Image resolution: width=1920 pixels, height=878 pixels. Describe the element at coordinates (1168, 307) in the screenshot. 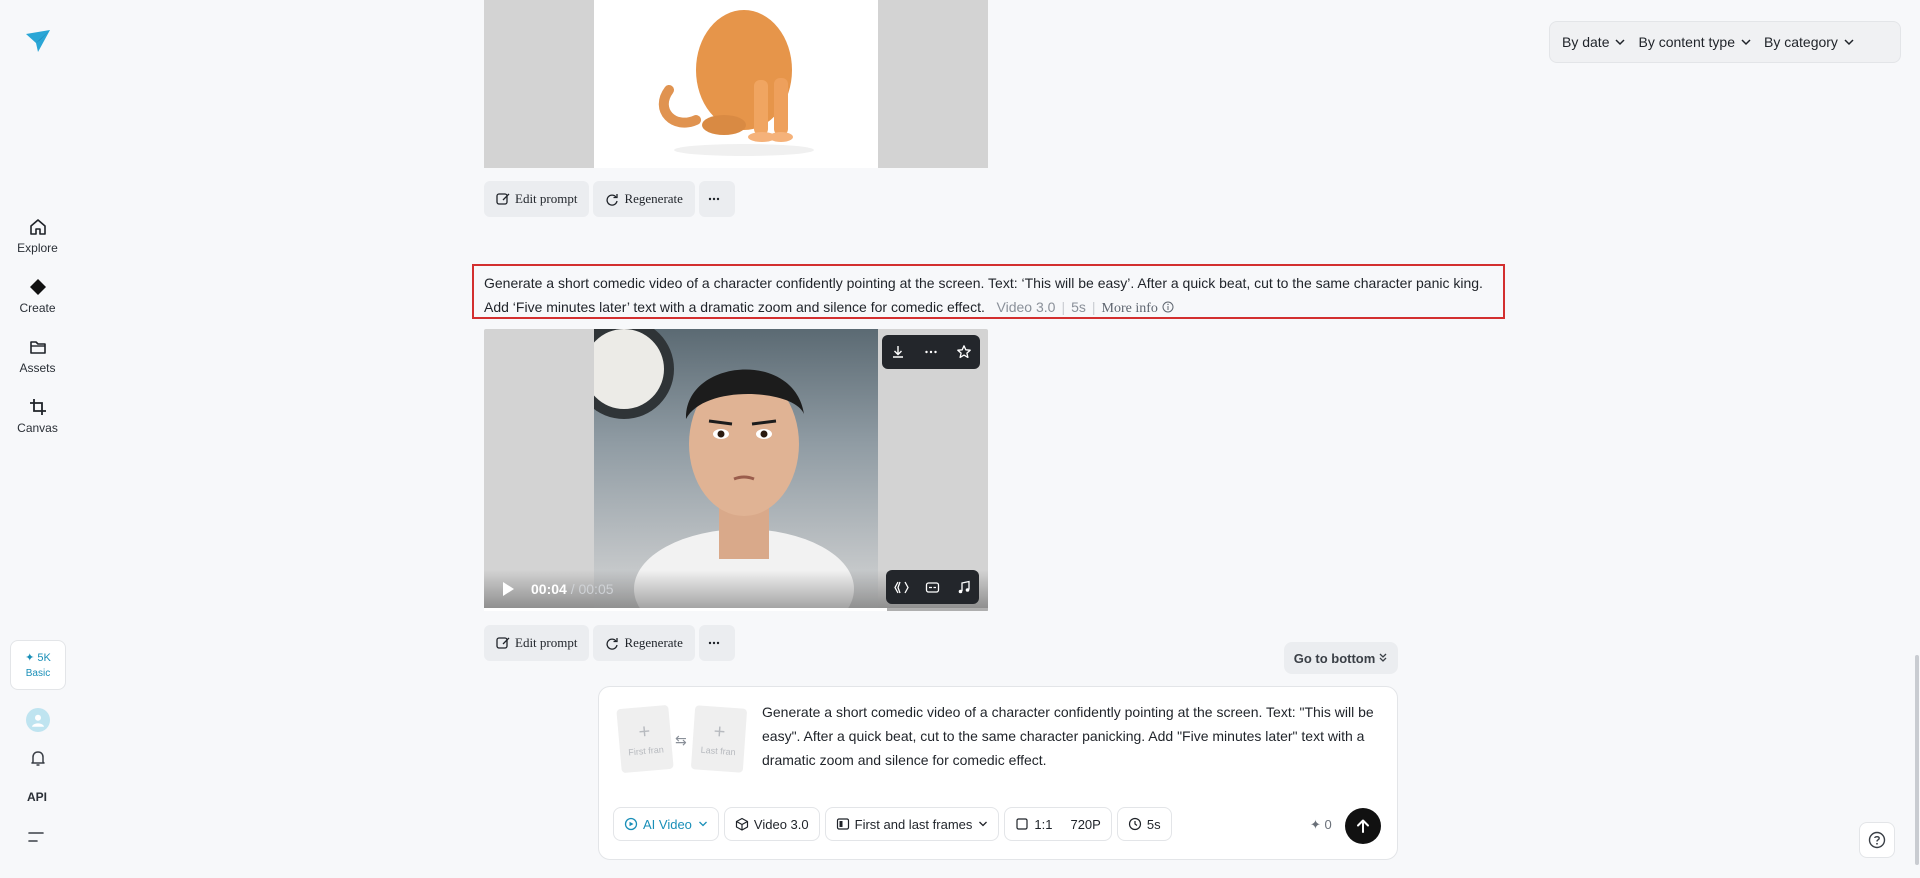

I see `info-icon` at that location.